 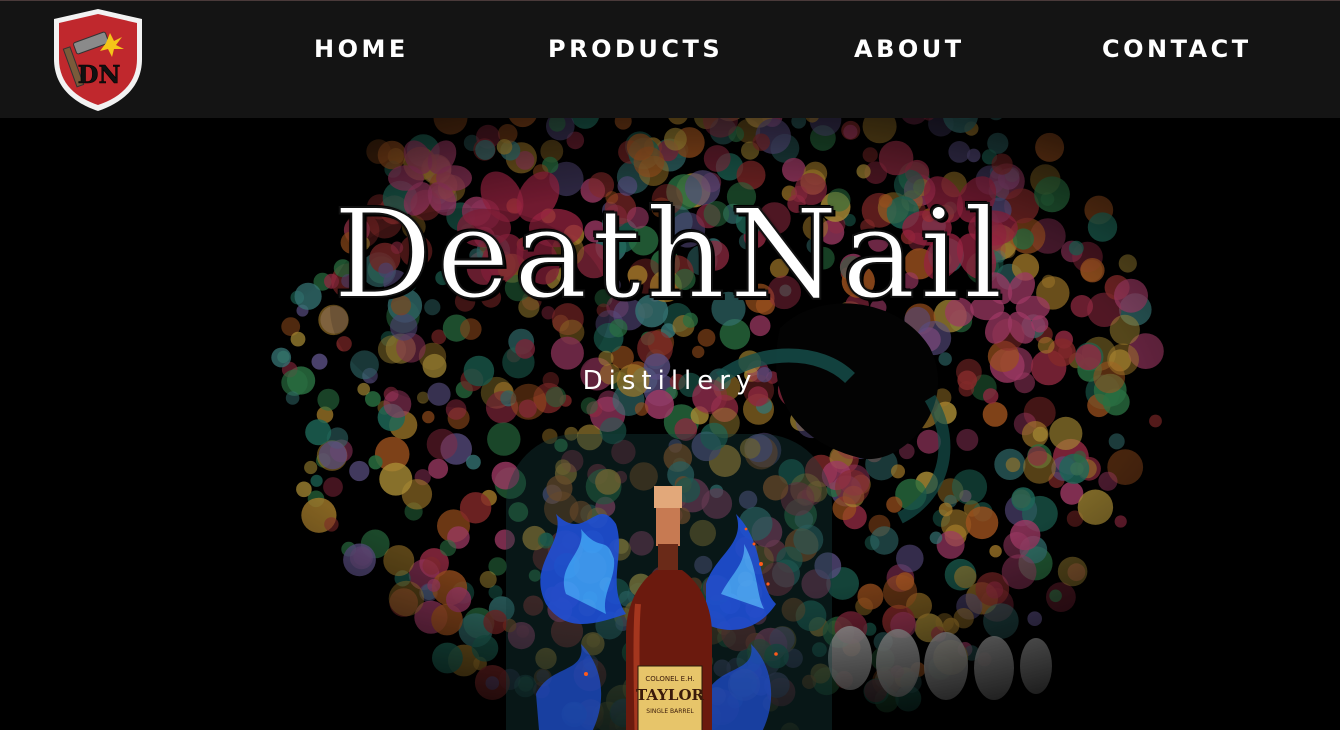 I want to click on svg-text: SINGLE BARREL, so click(x=670, y=711).